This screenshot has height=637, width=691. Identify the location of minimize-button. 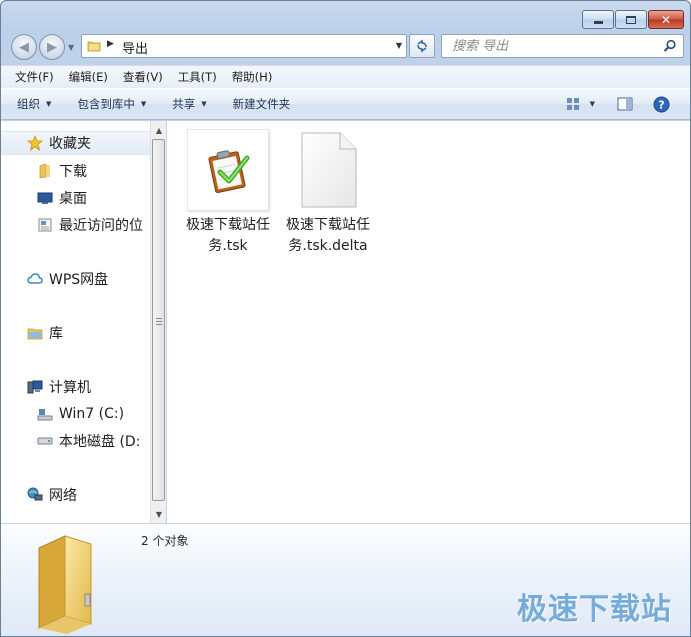
(598, 19).